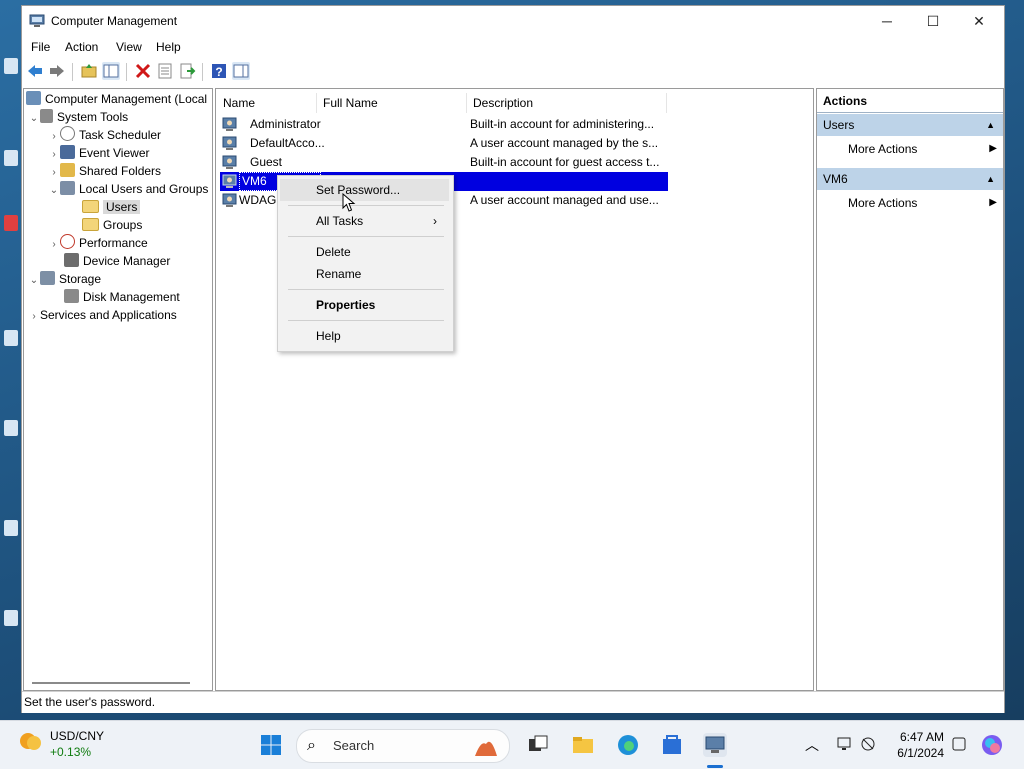 The width and height of the screenshot is (1024, 769). Describe the element at coordinates (64, 279) in the screenshot. I see `tree-item-storage: ⌄ Storage` at that location.